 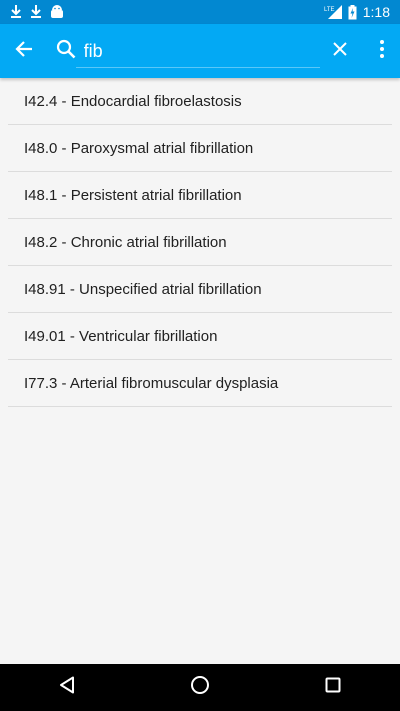 I want to click on list-item: I48.0 - Paroxysmal atrial fibrillation, so click(x=200, y=148).